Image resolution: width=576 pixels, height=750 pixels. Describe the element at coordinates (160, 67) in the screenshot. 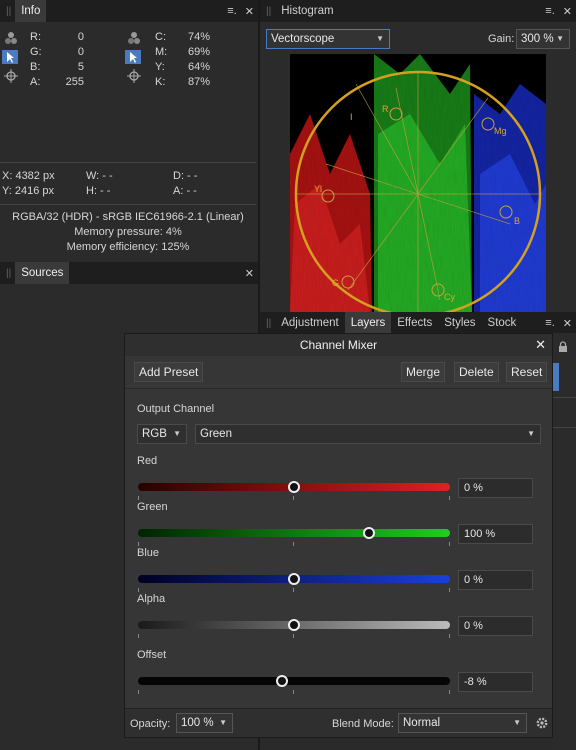

I see `cmyk-label: Y:` at that location.